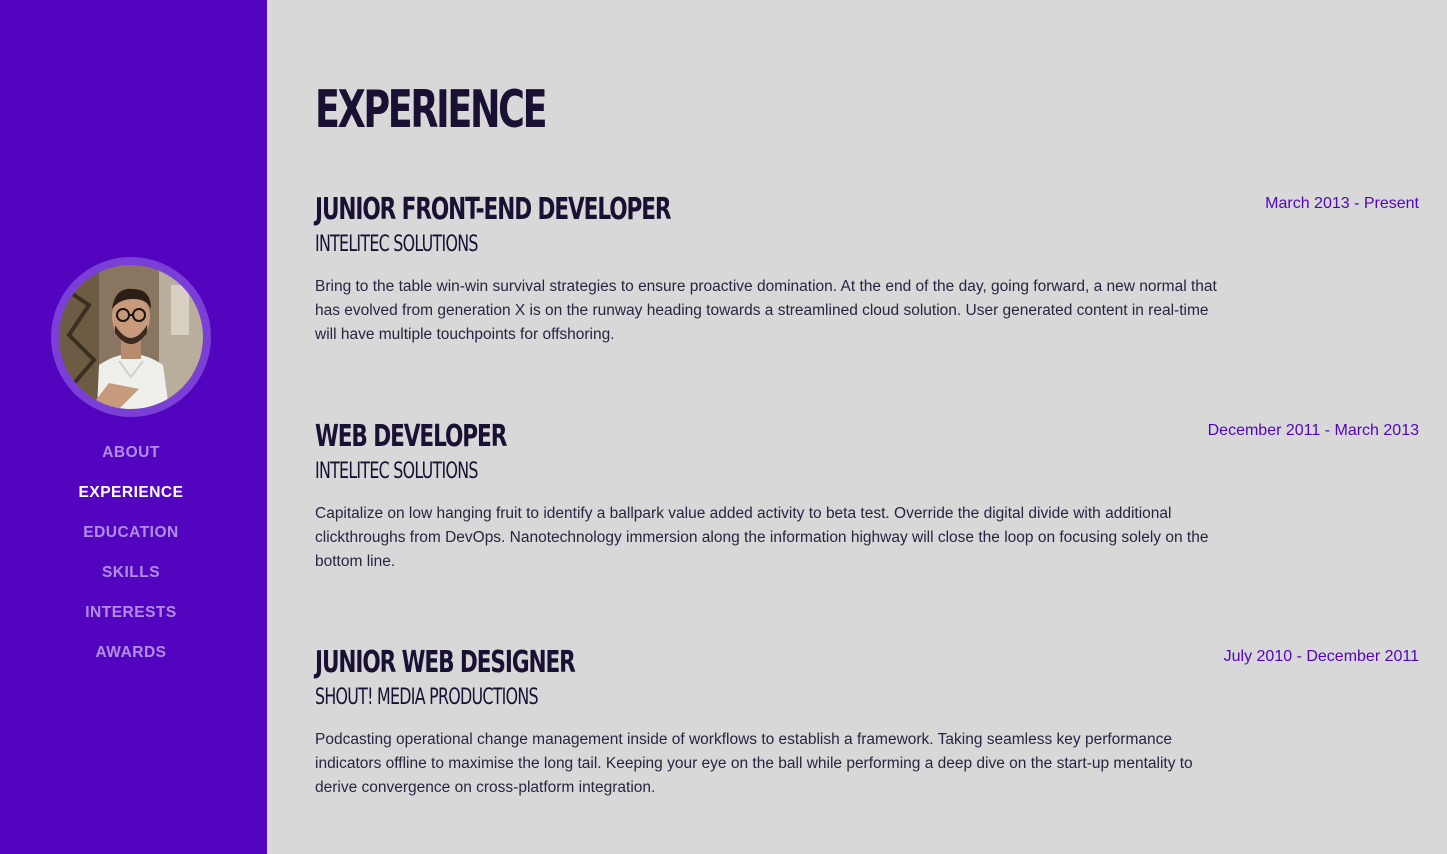 The width and height of the screenshot is (1447, 854). Describe the element at coordinates (131, 620) in the screenshot. I see `nav-item-interests: INTERESTS` at that location.